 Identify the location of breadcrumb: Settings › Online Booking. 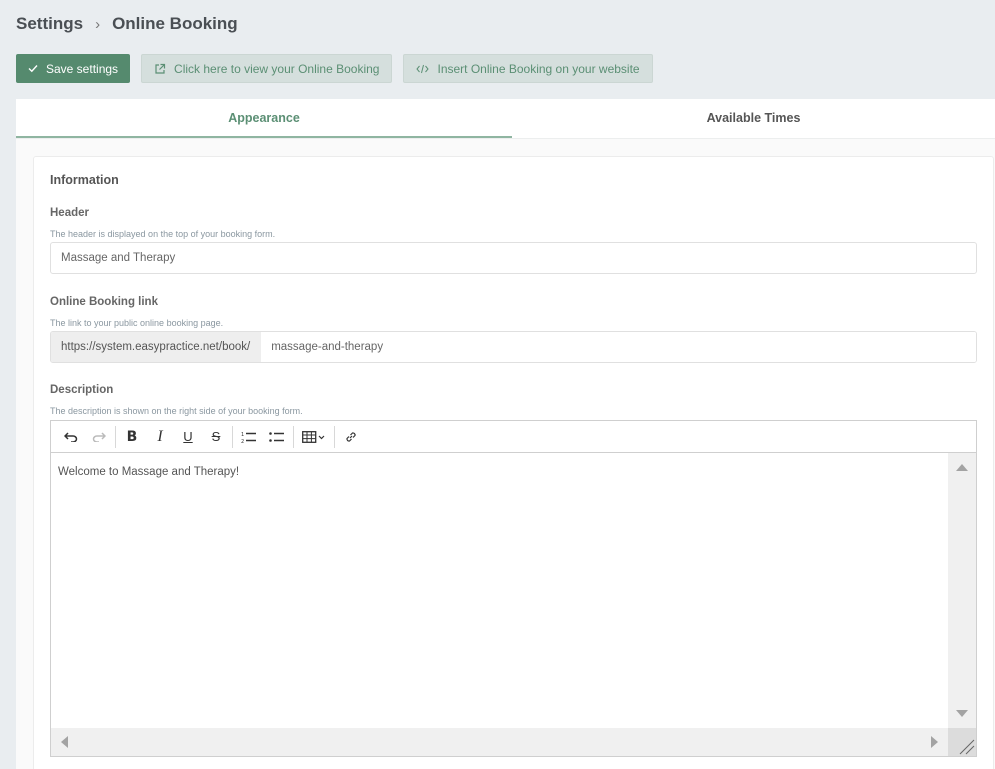
(127, 24).